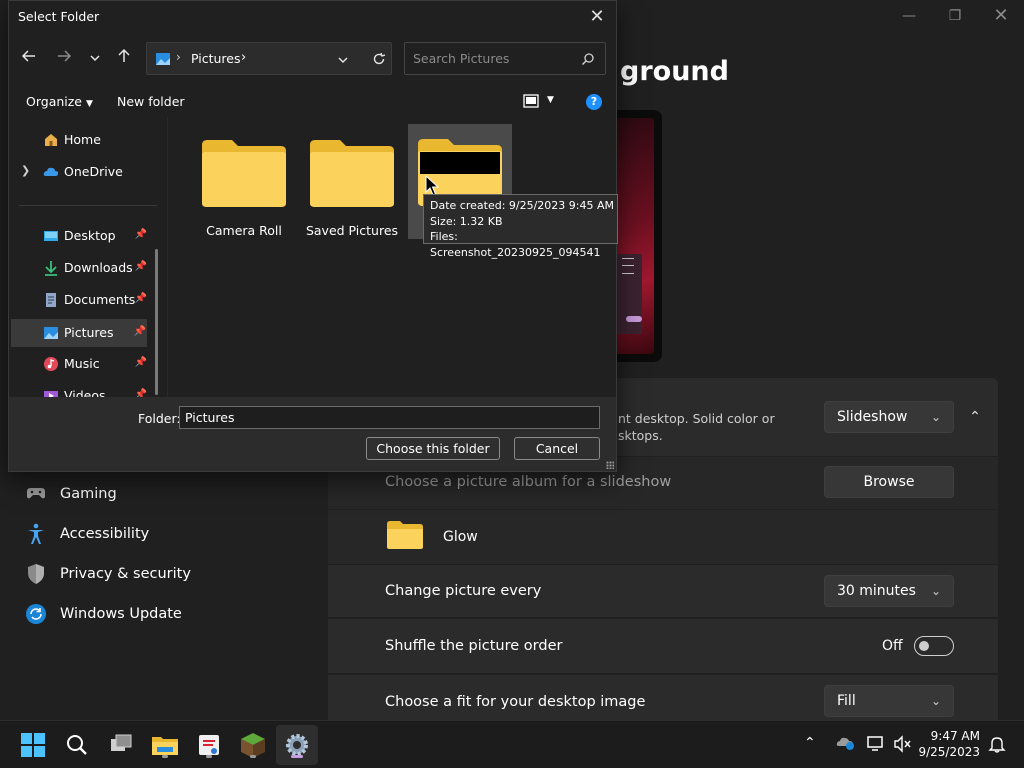 This screenshot has width=1024, height=768. Describe the element at coordinates (594, 102) in the screenshot. I see `help-button: ?` at that location.